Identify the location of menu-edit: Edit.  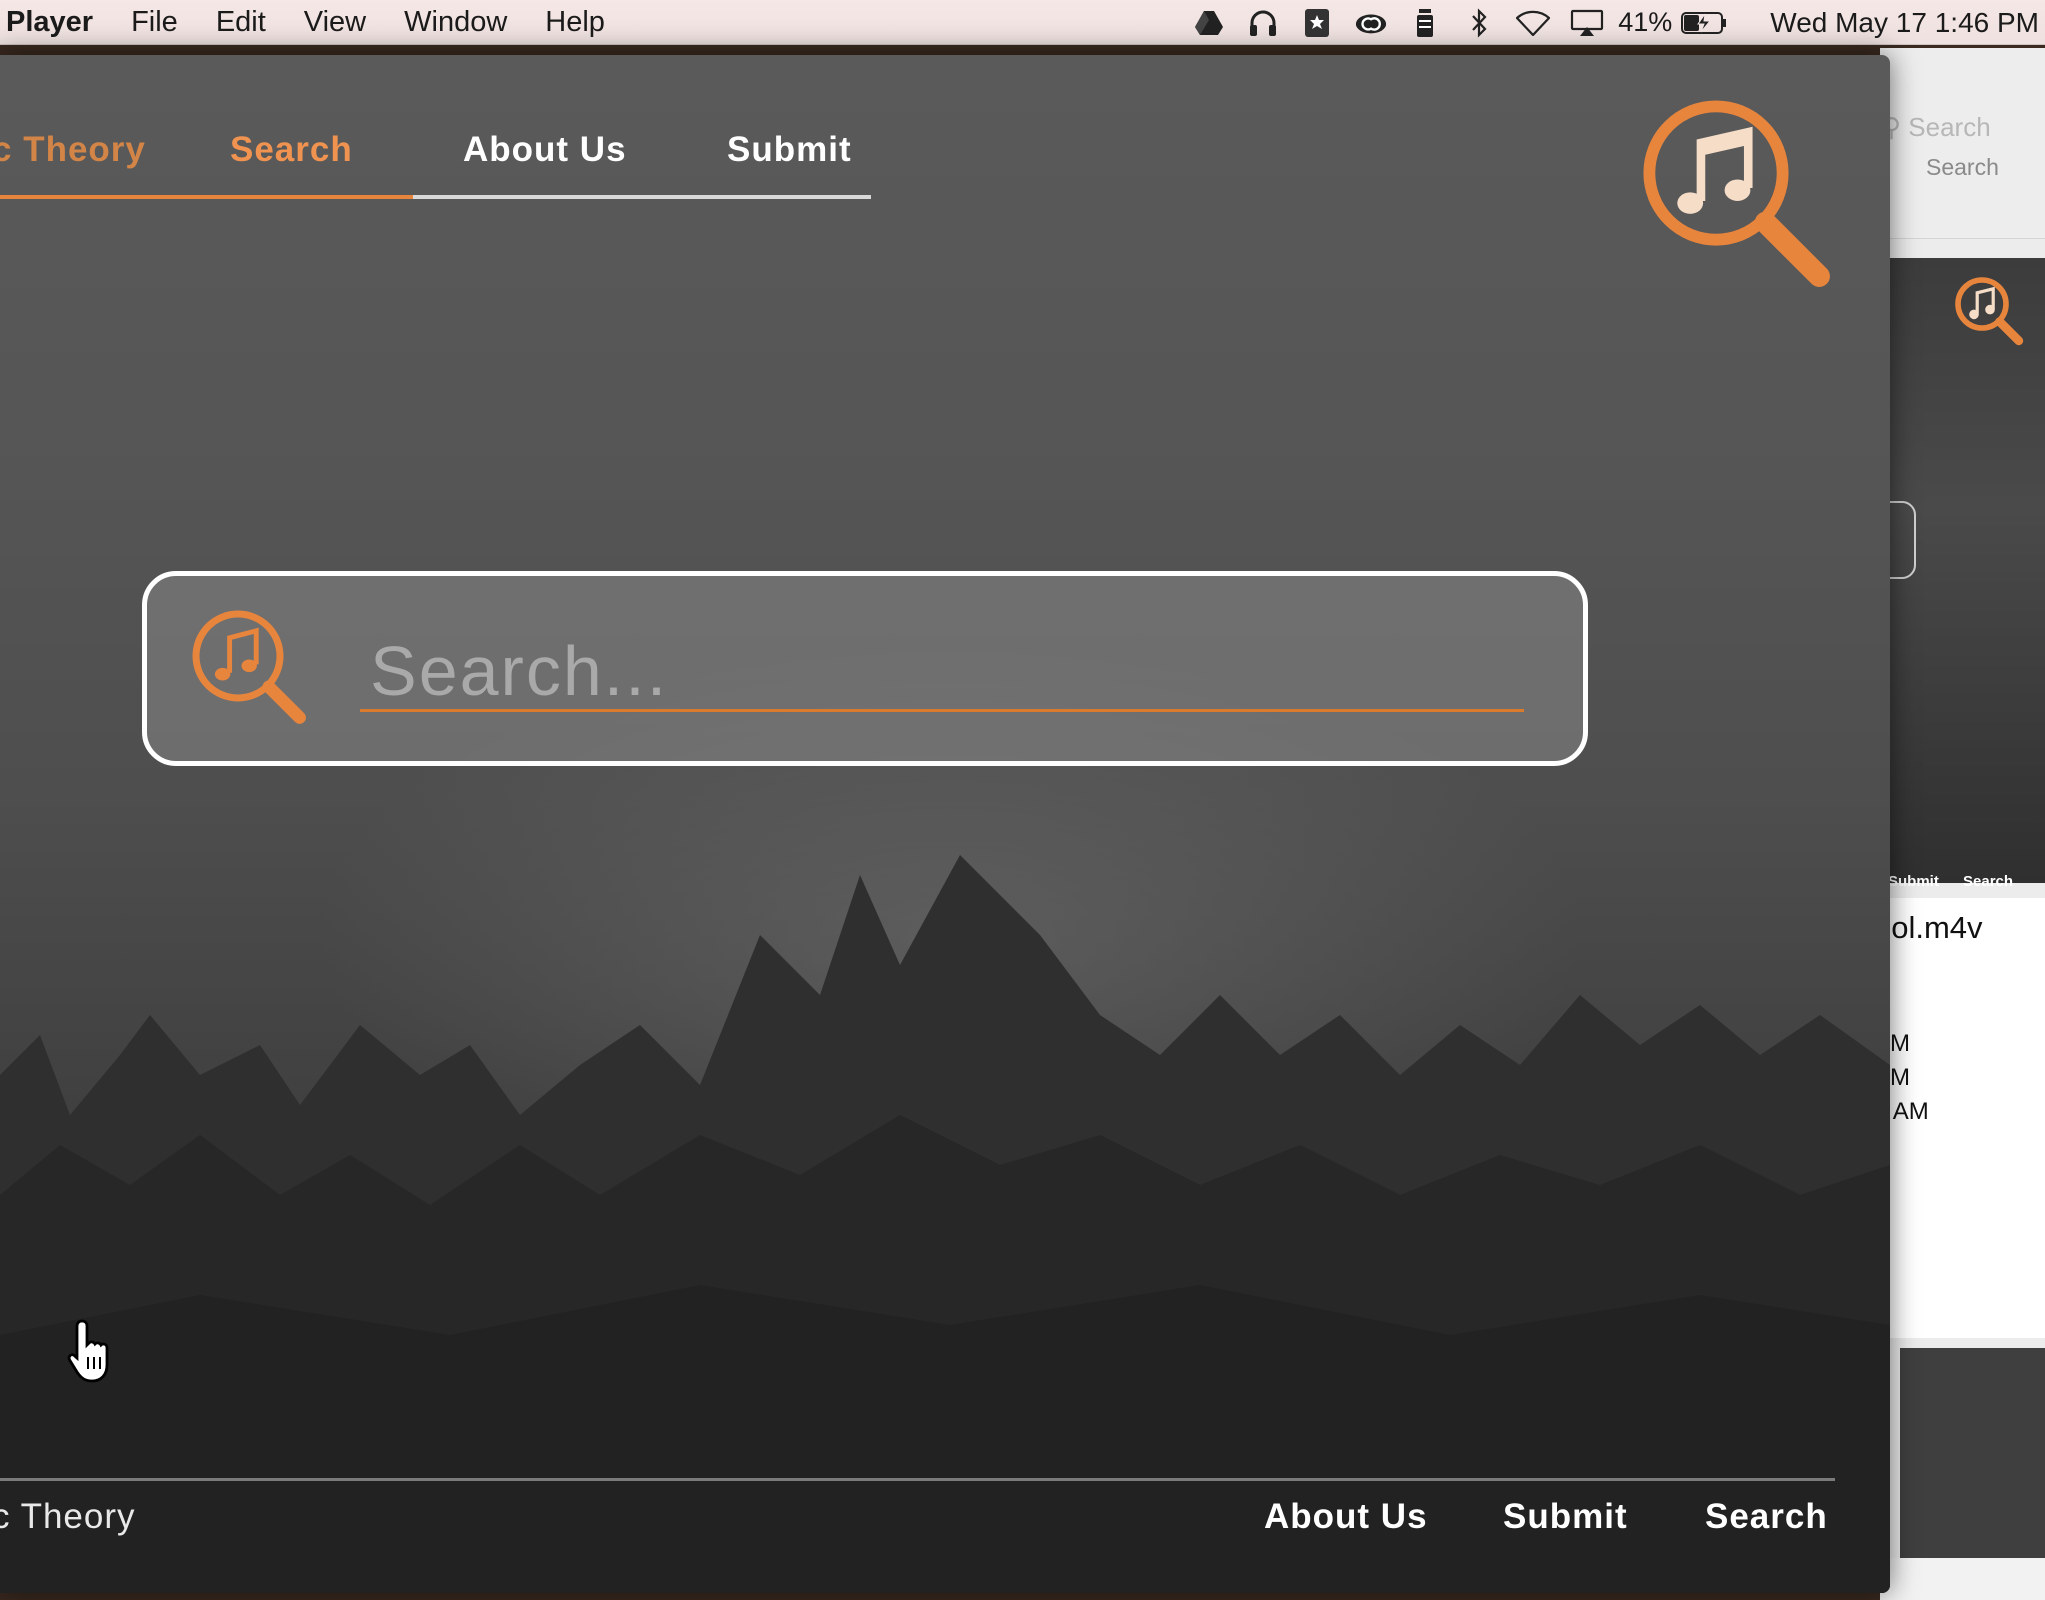
(241, 22).